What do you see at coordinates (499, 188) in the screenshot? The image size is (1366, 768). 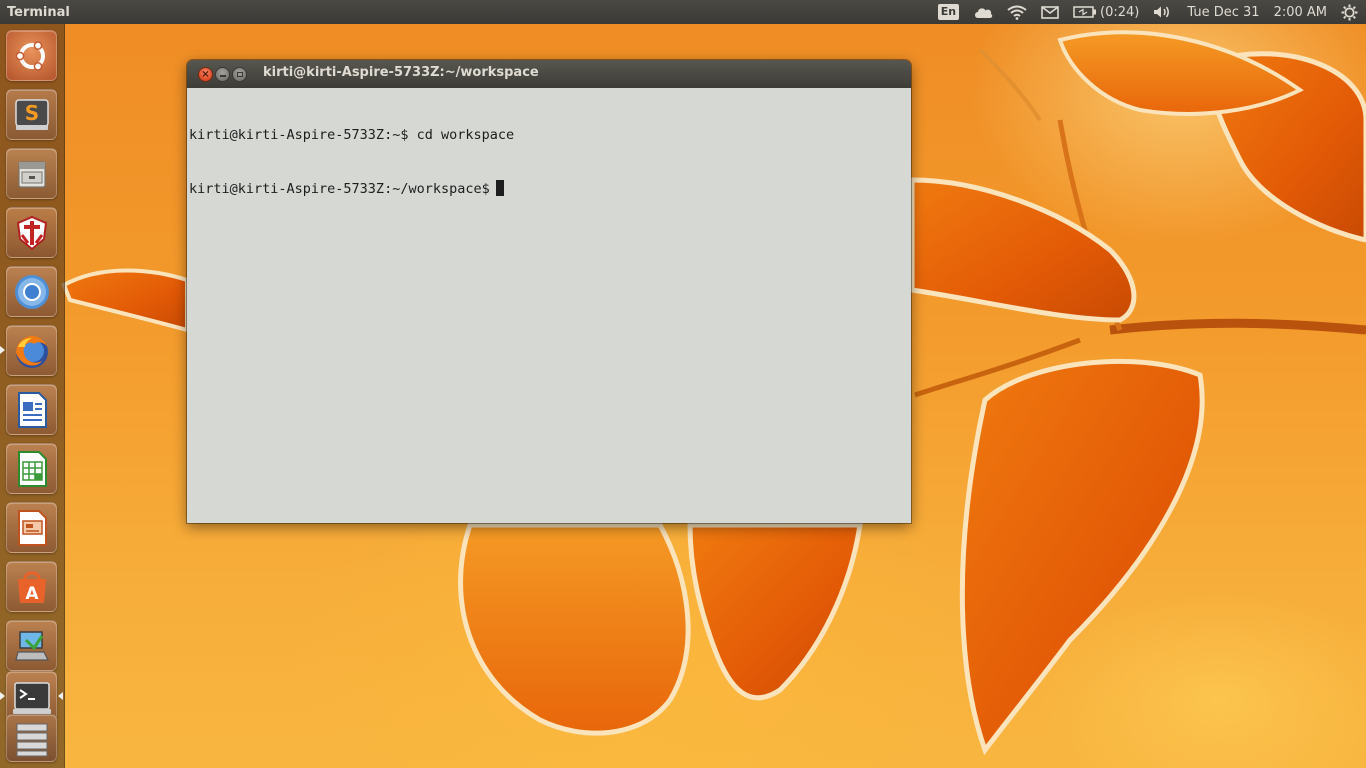 I see `terminal-cursor` at bounding box center [499, 188].